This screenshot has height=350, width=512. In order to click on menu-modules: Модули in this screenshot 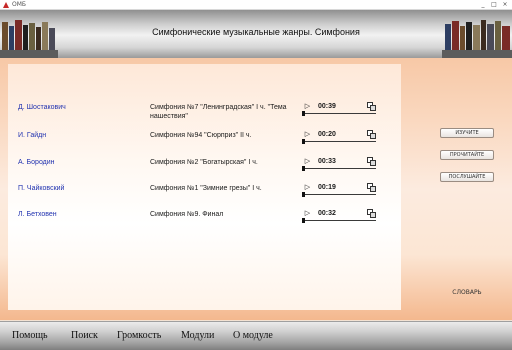, I will do `click(197, 336)`.